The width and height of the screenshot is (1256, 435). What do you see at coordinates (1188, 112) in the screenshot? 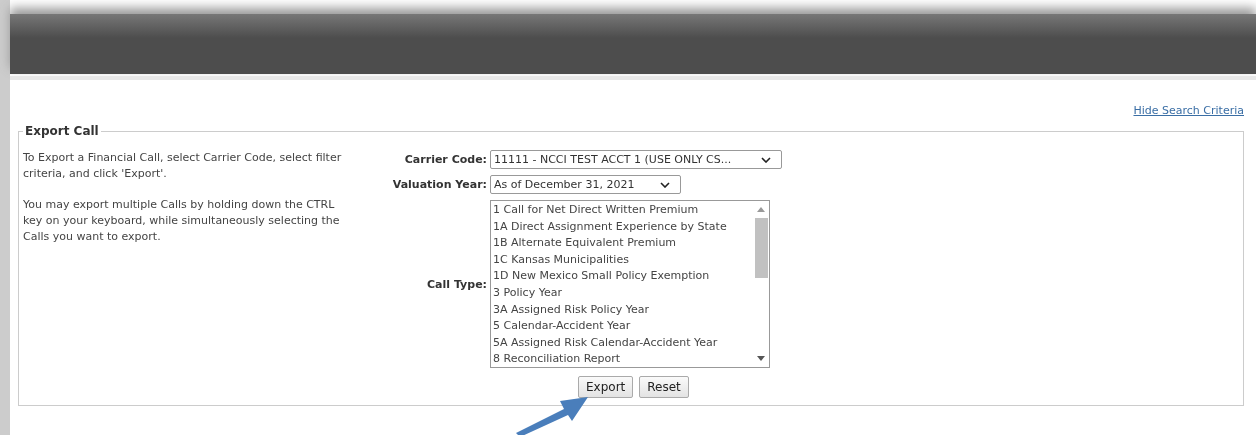
I see `hide-search-criteria-link: Hide Search Criteria` at bounding box center [1188, 112].